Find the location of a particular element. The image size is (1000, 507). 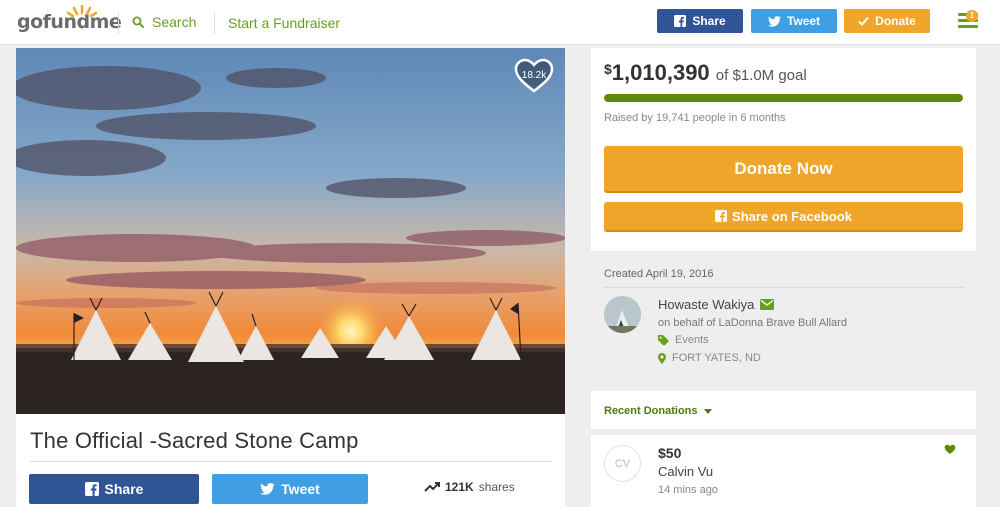

caret-down-icon is located at coordinates (707, 411).